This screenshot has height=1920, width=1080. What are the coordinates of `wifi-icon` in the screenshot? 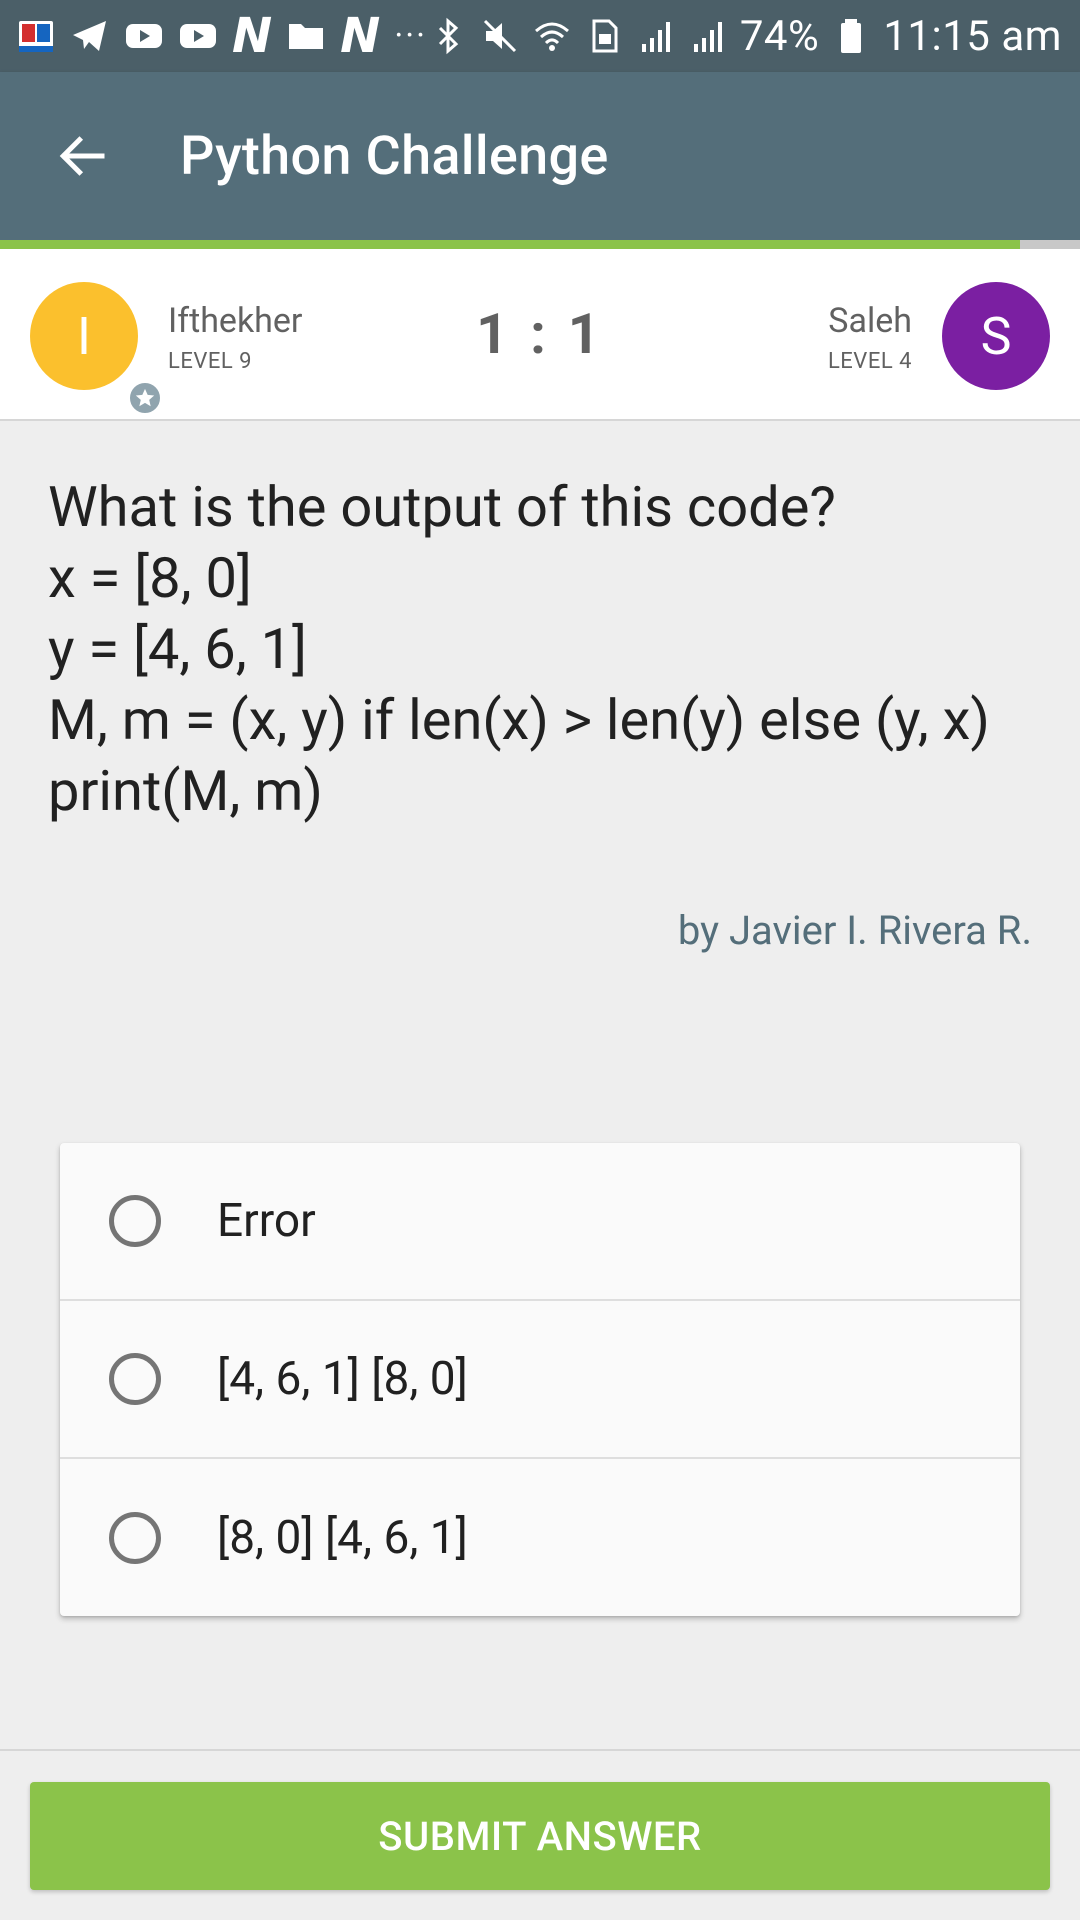 It's located at (552, 36).